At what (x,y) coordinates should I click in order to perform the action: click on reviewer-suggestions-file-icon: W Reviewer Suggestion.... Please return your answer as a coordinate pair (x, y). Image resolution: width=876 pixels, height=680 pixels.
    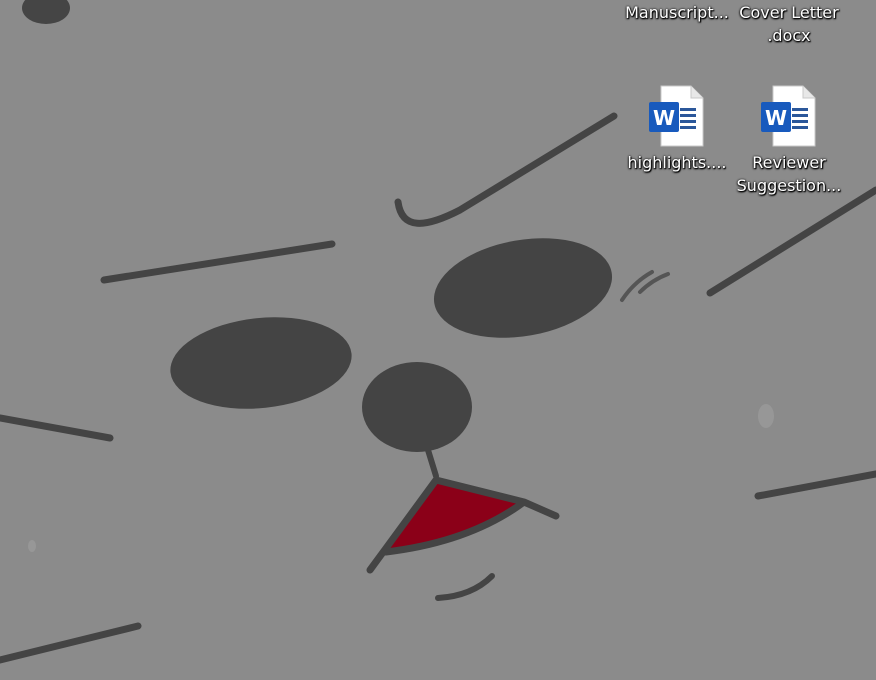
    Looking at the image, I should click on (789, 141).